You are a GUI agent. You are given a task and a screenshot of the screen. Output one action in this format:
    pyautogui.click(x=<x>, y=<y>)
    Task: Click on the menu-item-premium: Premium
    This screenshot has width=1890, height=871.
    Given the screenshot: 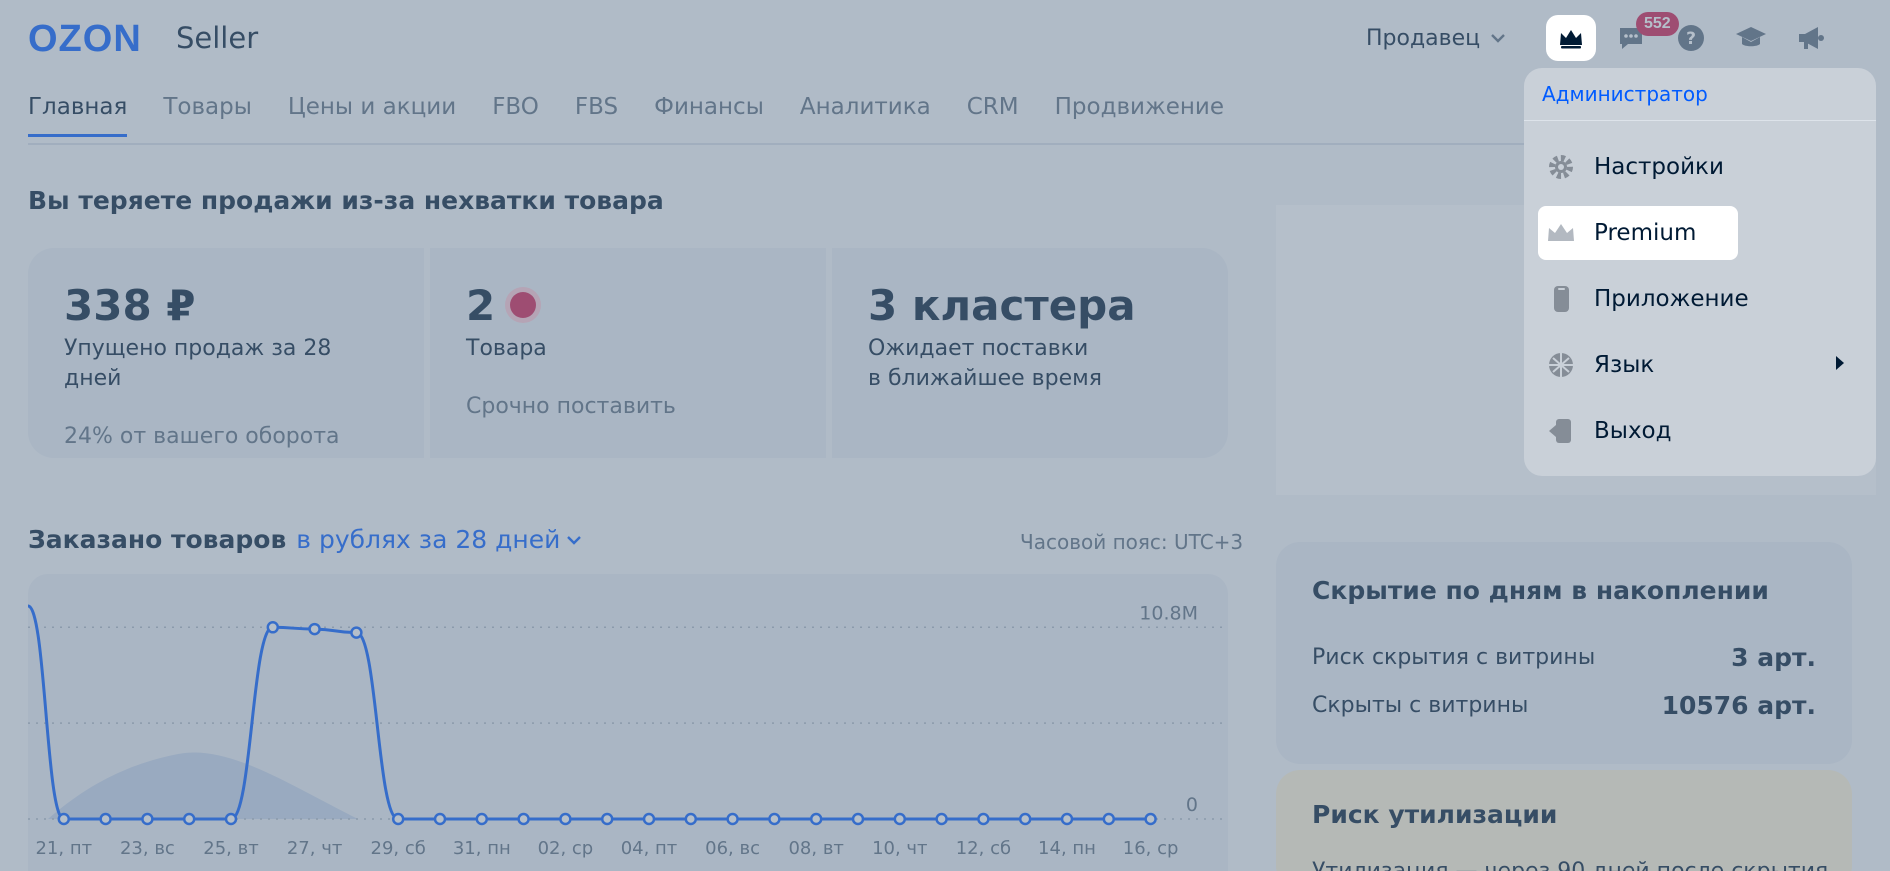 What is the action you would take?
    pyautogui.click(x=1638, y=233)
    